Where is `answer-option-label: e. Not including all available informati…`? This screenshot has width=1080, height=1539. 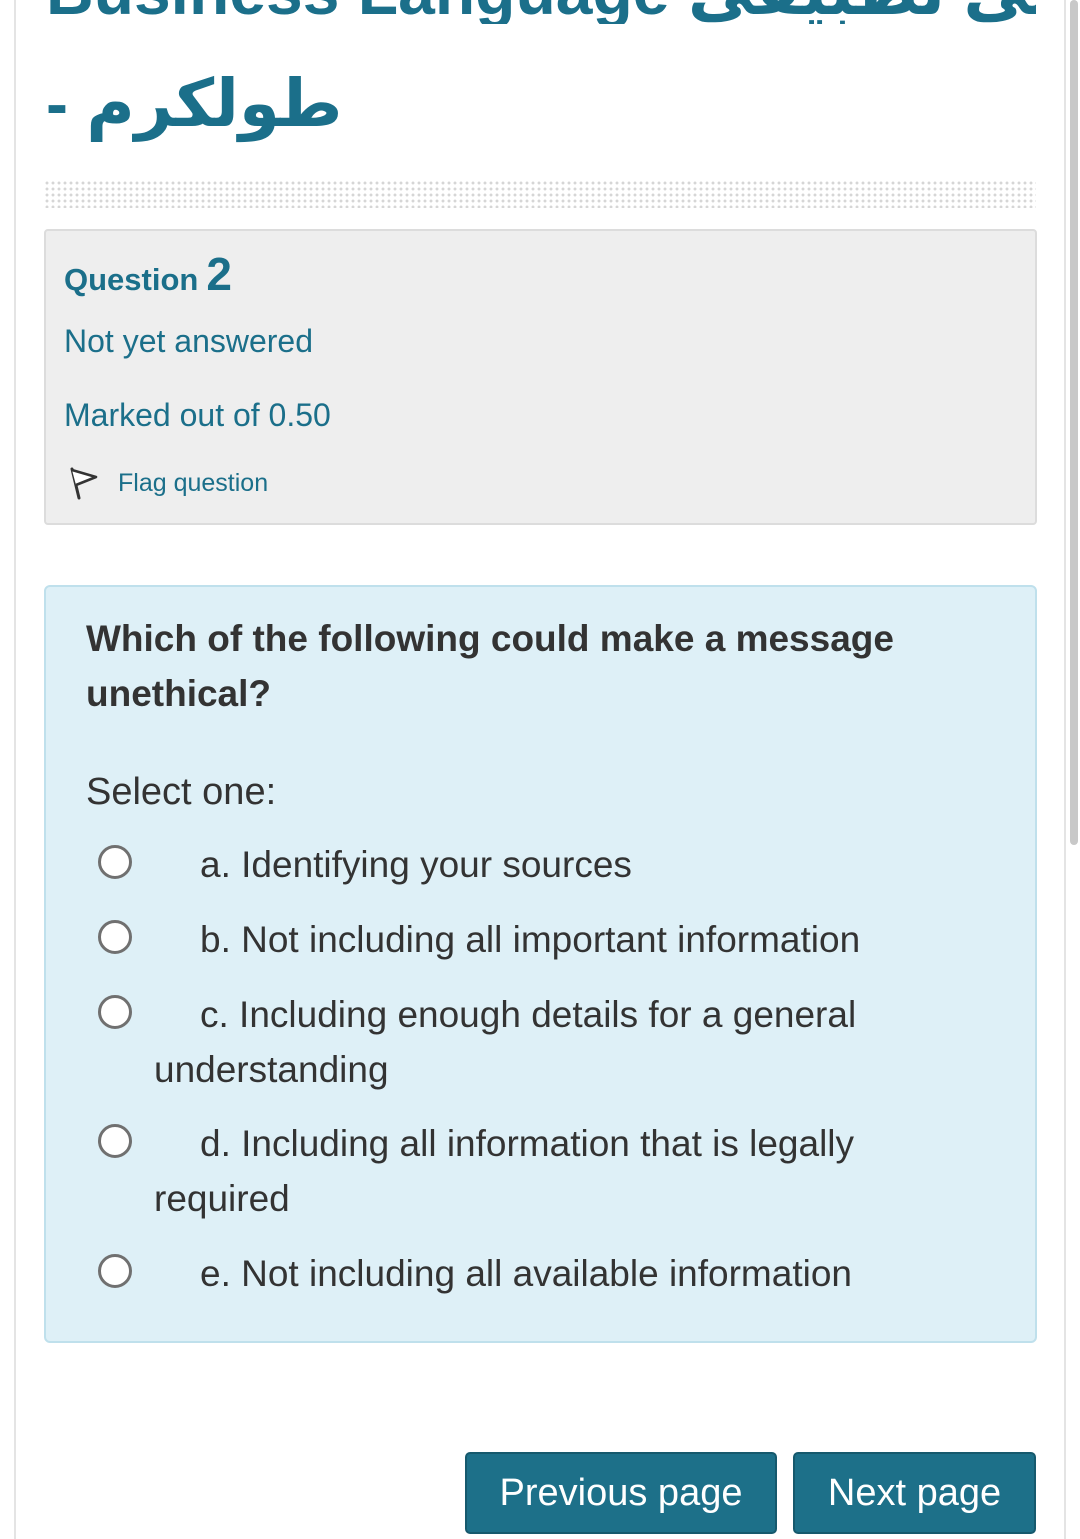
answer-option-label: e. Not including all available informati… is located at coordinates (526, 1273).